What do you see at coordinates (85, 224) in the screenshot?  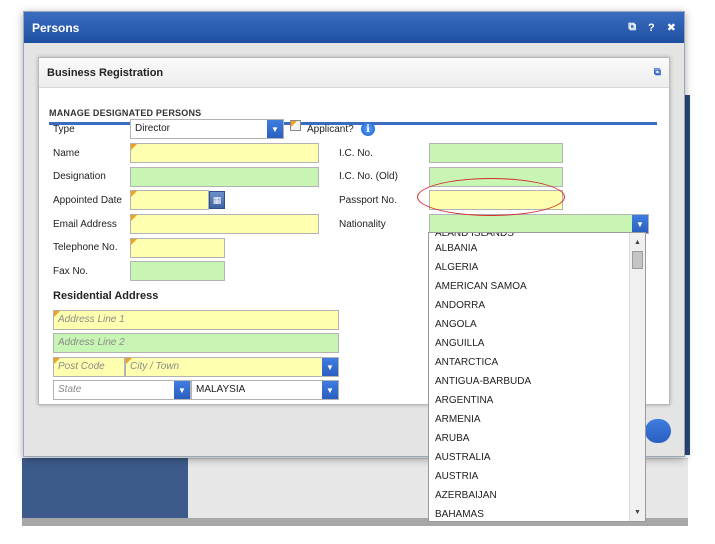 I see `email-label: Email Address` at bounding box center [85, 224].